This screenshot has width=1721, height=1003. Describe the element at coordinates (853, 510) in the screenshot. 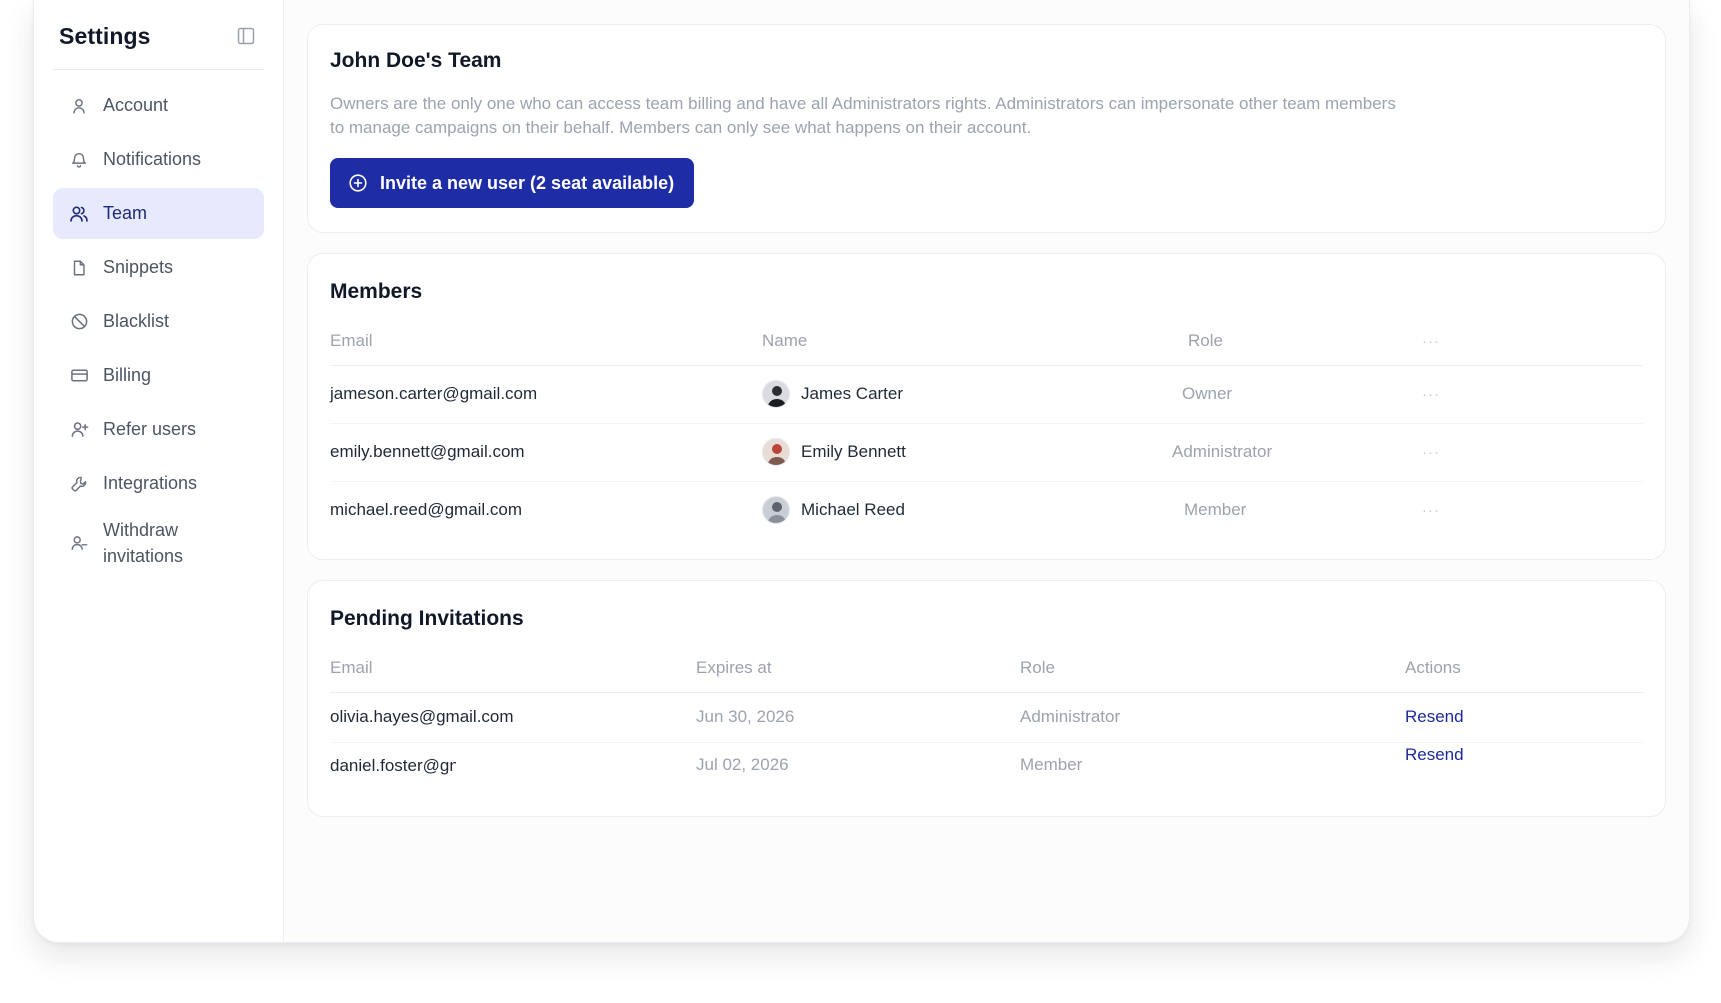

I see `member-name: Michael Reed` at that location.